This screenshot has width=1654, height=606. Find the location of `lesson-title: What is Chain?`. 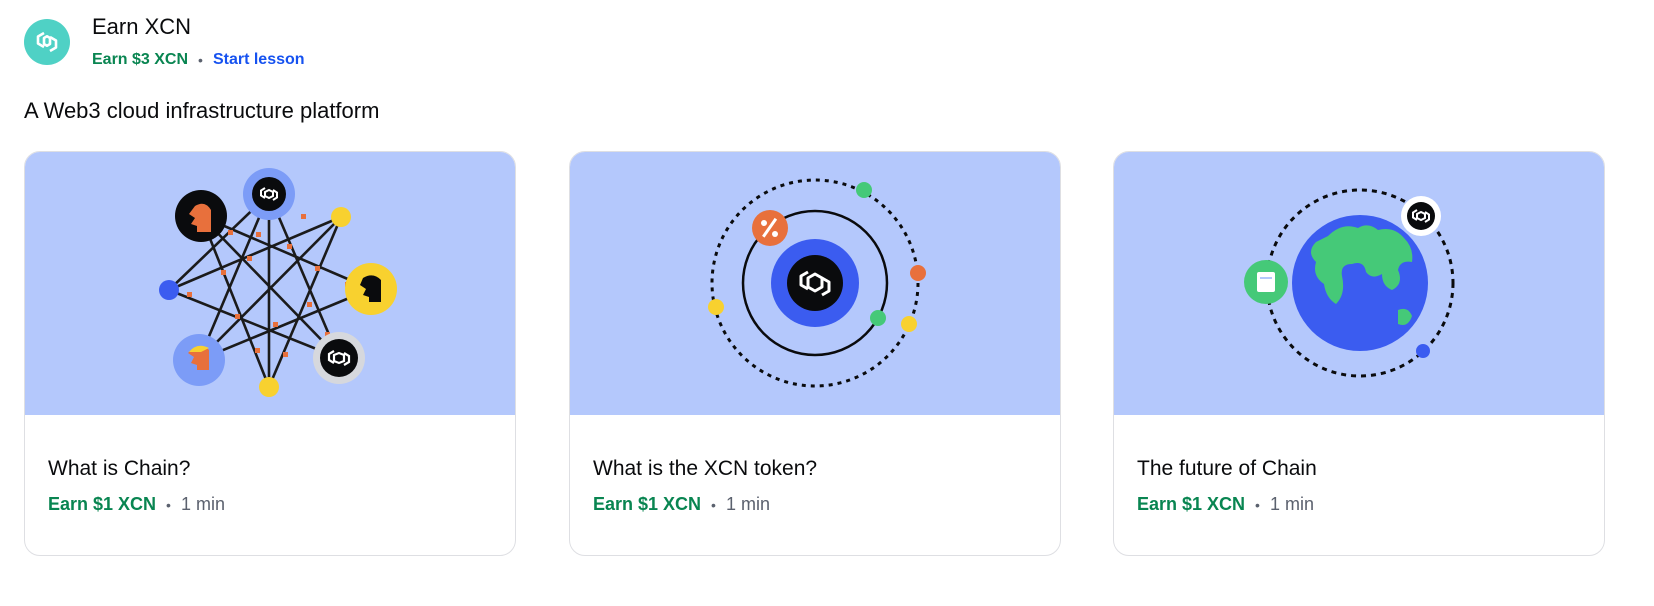

lesson-title: What is Chain? is located at coordinates (119, 468).